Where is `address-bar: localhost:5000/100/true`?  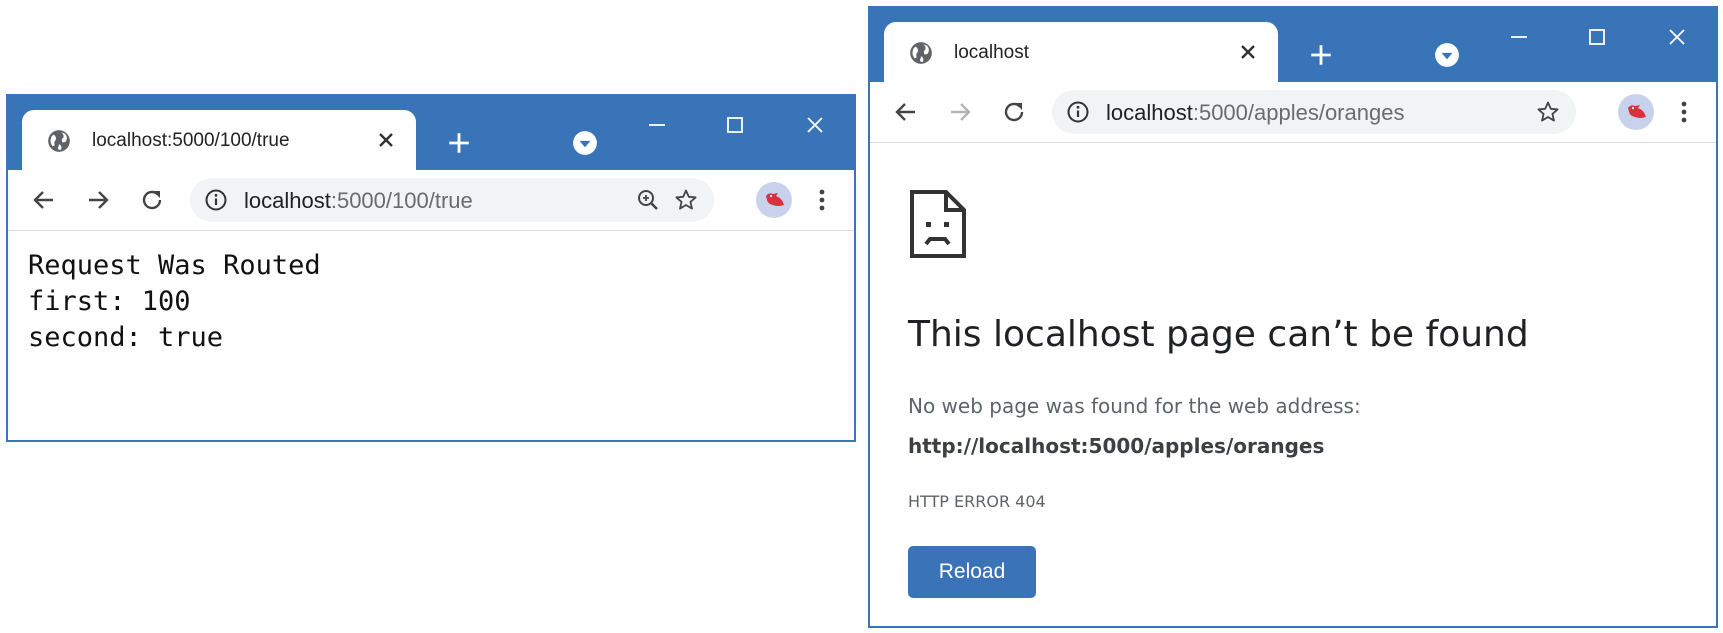 address-bar: localhost:5000/100/true is located at coordinates (452, 200).